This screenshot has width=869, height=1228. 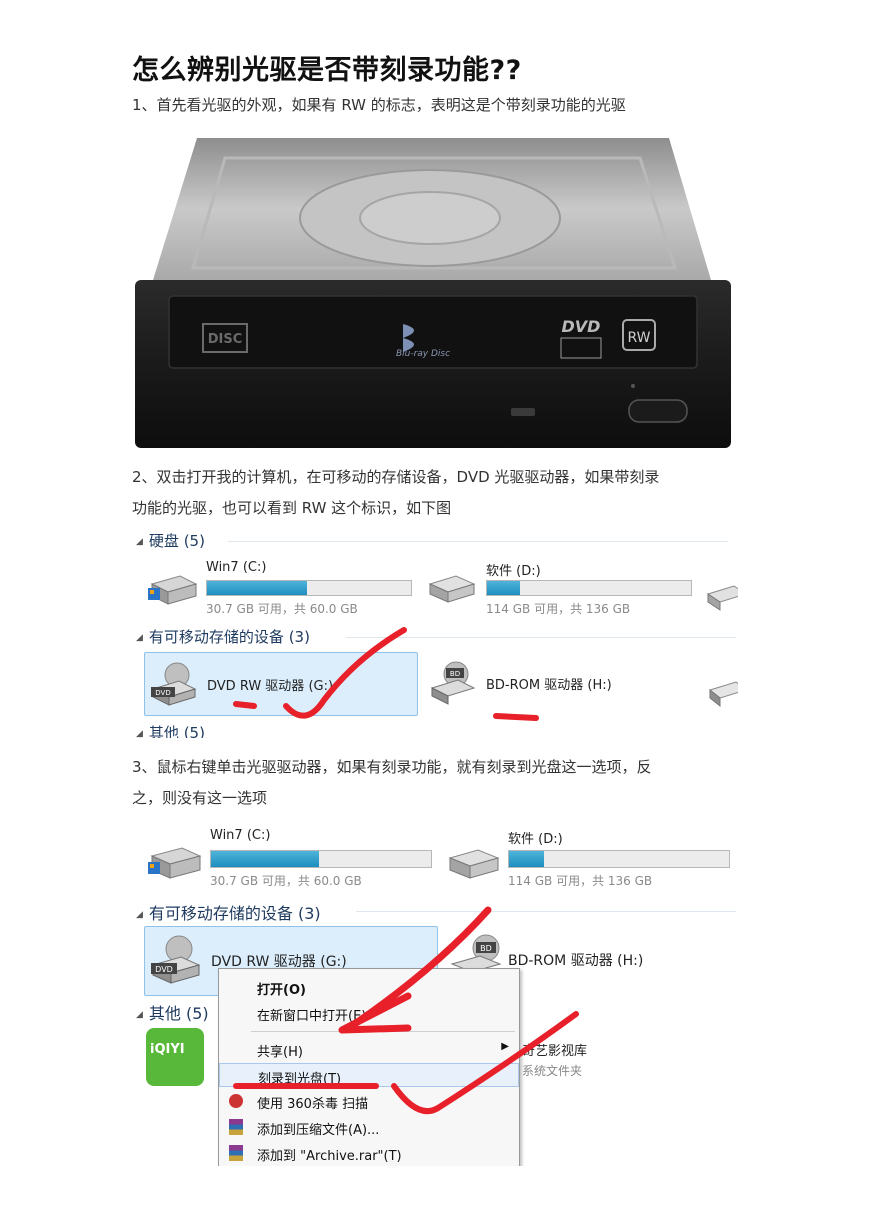 What do you see at coordinates (292, 508) in the screenshot?
I see `step-2-line-2: 功能的光驱，也可以看到 RW 这个标识，如下图` at bounding box center [292, 508].